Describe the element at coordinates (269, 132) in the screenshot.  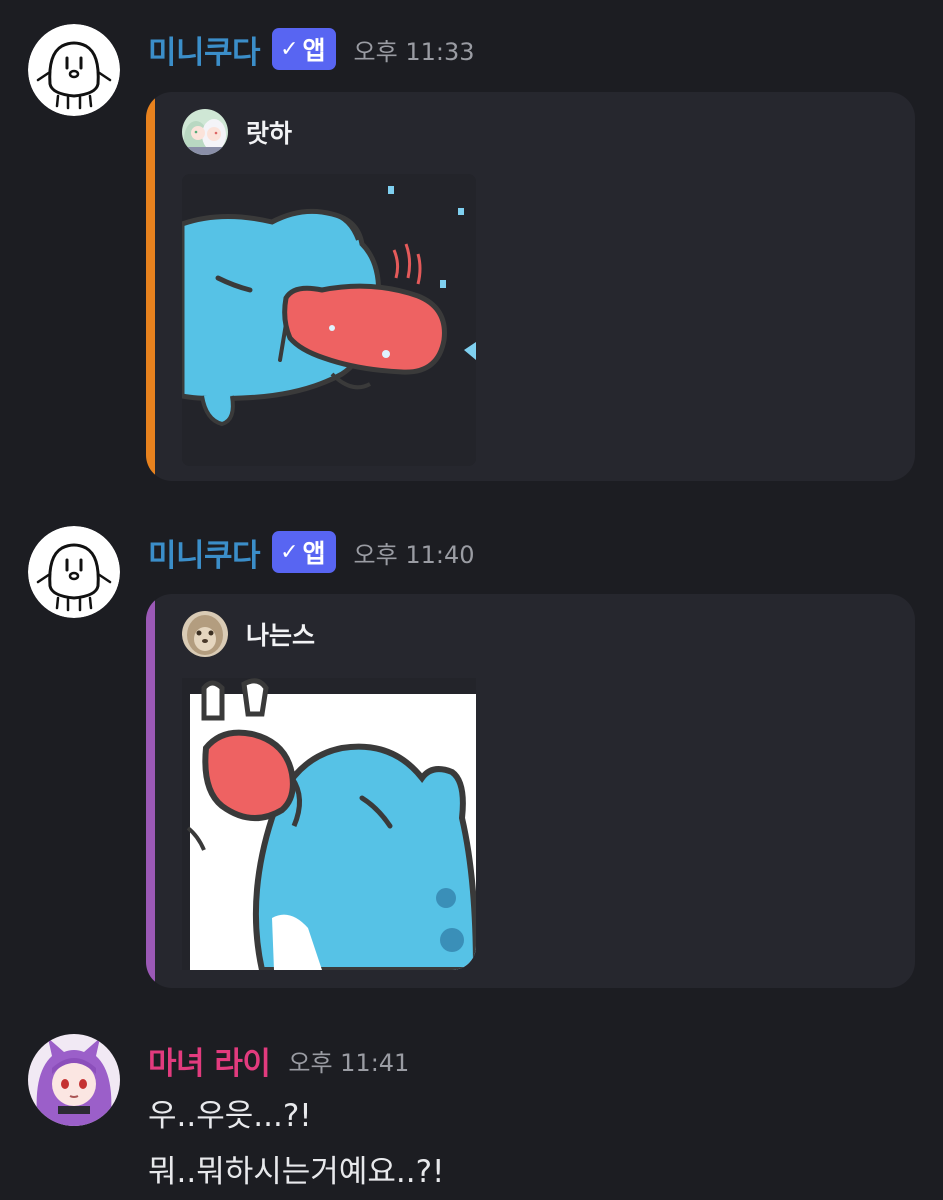
I see `embed-author-name: 랏하` at that location.